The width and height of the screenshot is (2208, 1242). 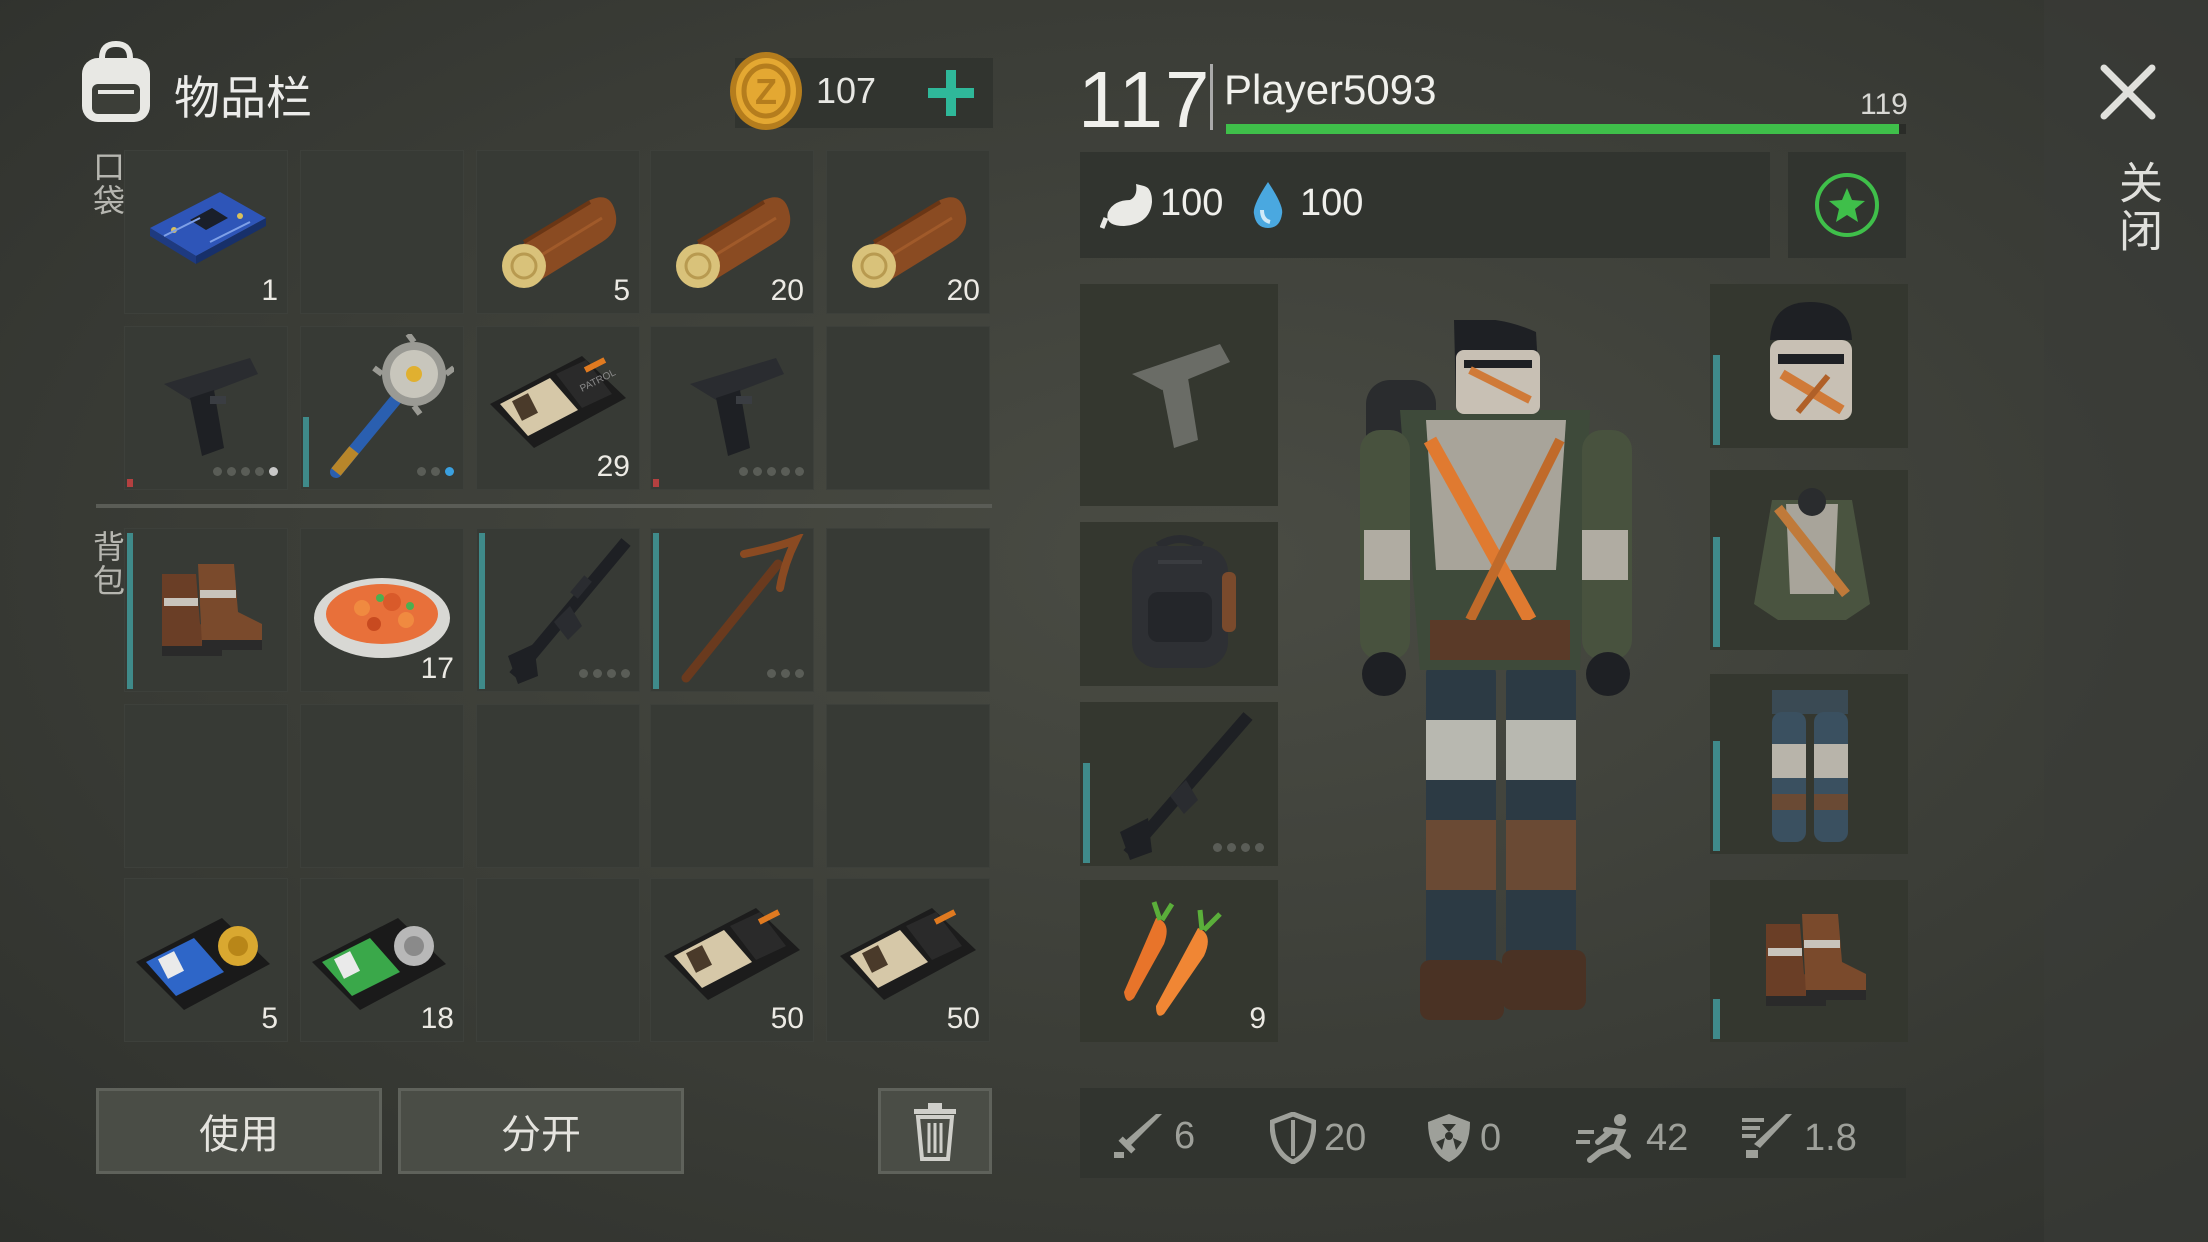 I want to click on trash-icon, so click(x=935, y=1131).